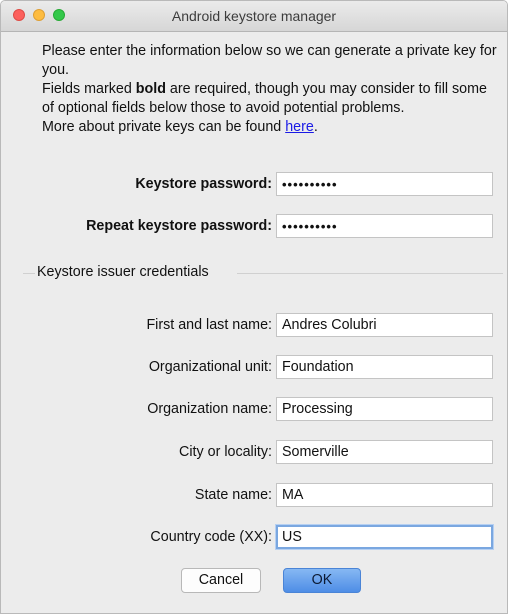 The width and height of the screenshot is (508, 614). I want to click on repeat-password-row: Repeat keystore password: ••••••••••, so click(254, 227).